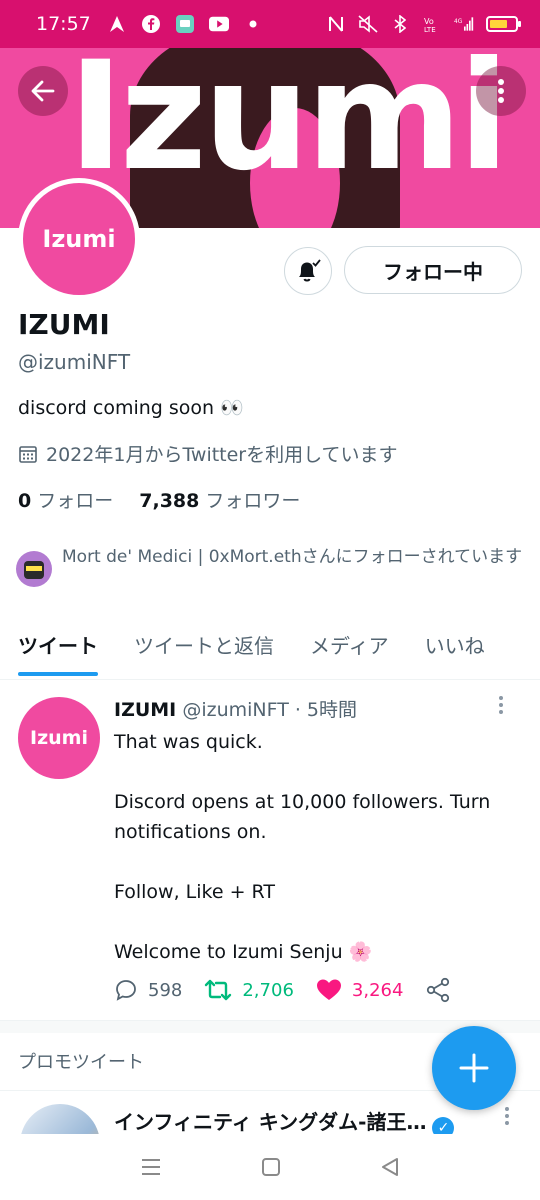 This screenshot has width=540, height=1200. I want to click on back-arrow-icon, so click(43, 91).